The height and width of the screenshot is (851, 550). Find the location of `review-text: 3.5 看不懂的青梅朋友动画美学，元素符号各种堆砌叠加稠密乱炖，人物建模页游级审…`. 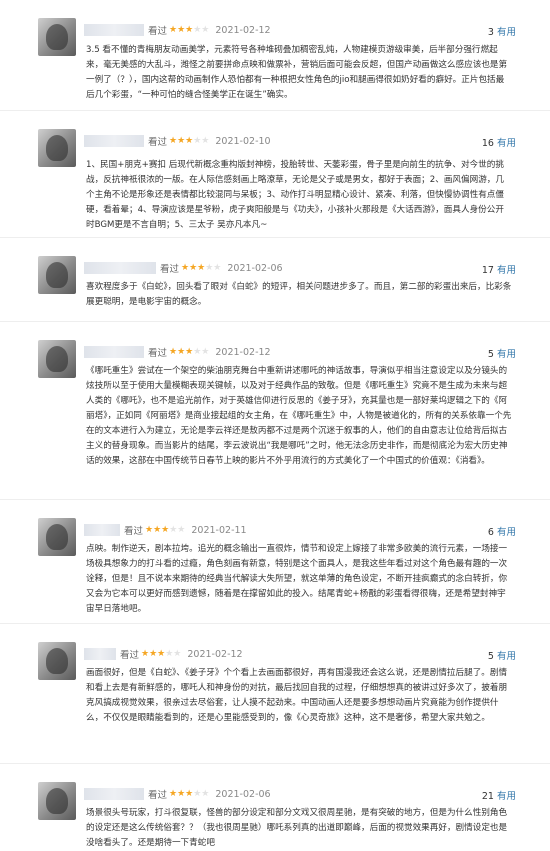

review-text: 3.5 看不懂的青梅朋友动画美学，元素符号各种堆砌叠加稠密乱炖，人物建模页游级审… is located at coordinates (297, 72).